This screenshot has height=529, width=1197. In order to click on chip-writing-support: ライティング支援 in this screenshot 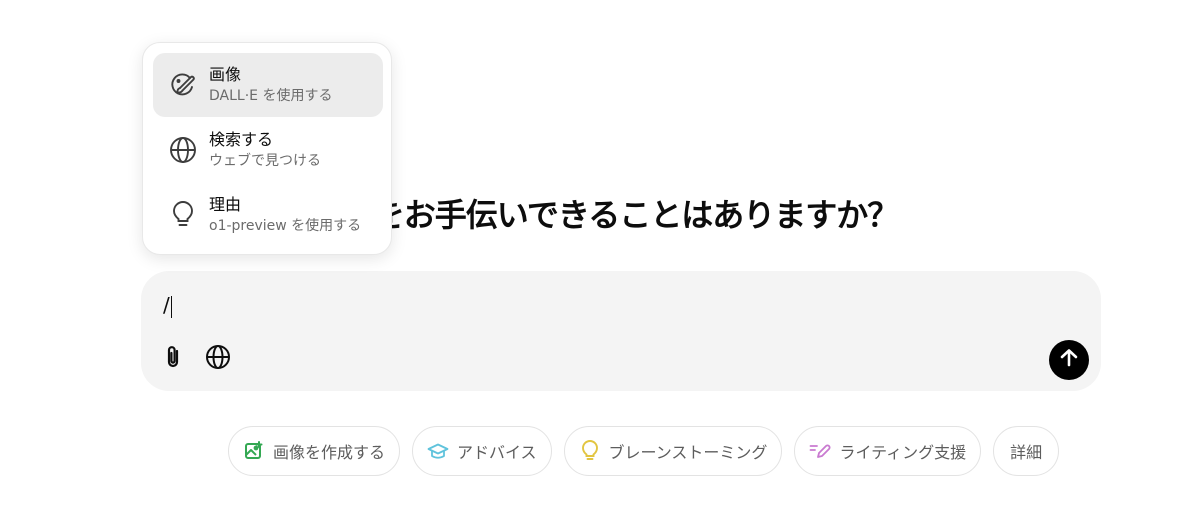, I will do `click(888, 451)`.